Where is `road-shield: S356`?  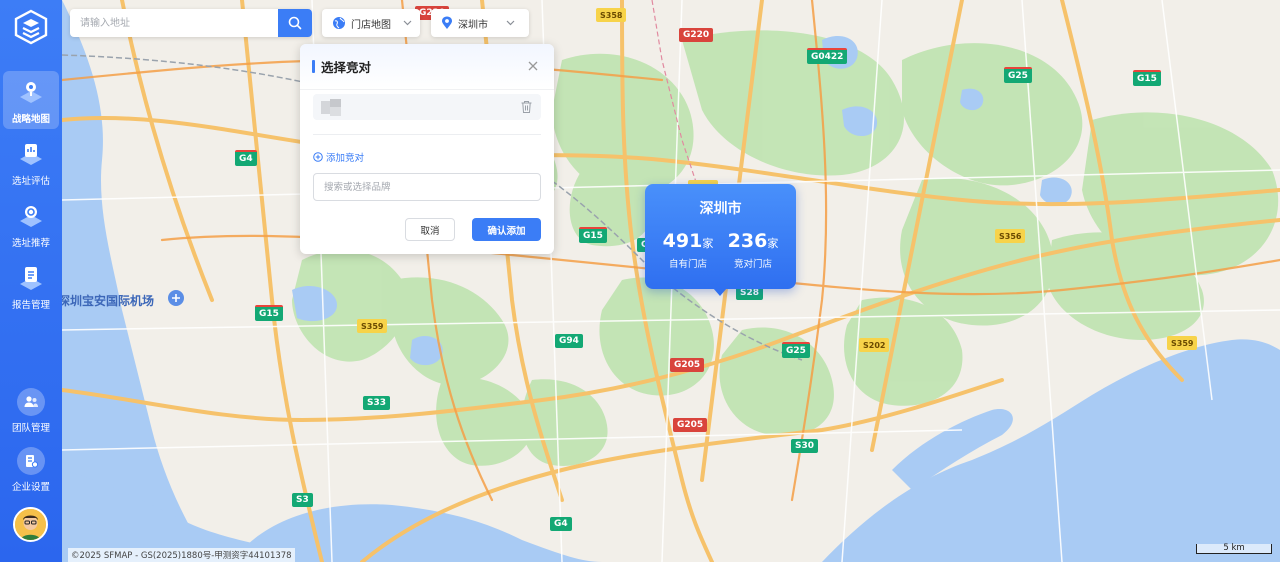
road-shield: S356 is located at coordinates (1010, 236).